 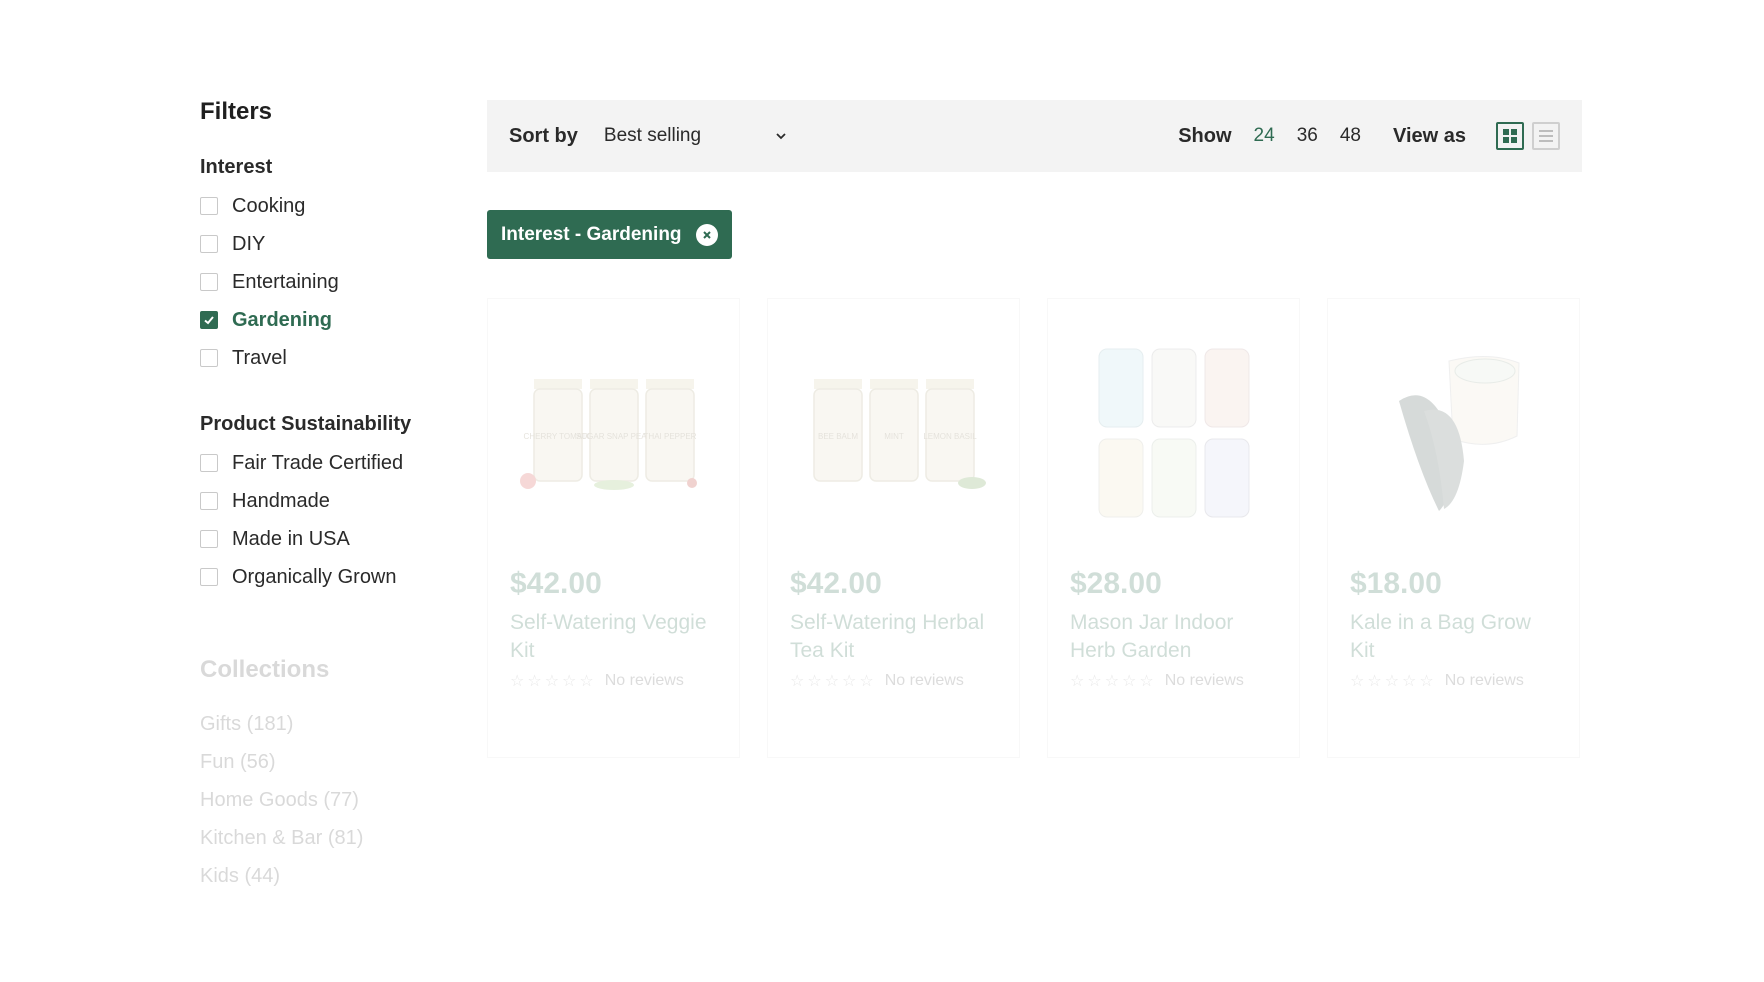 What do you see at coordinates (330, 729) in the screenshot?
I see `collection-link-gifts: Gifts (181)` at bounding box center [330, 729].